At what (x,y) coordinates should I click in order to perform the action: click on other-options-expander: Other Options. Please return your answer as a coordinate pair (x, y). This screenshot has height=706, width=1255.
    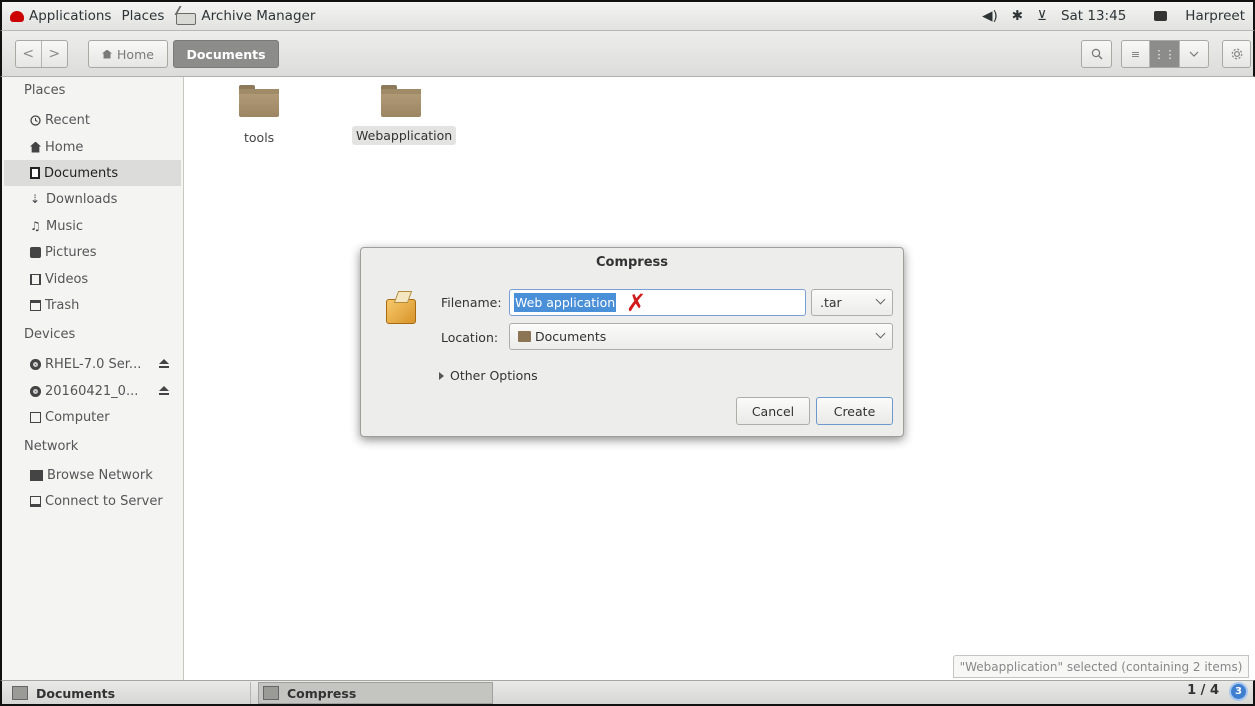
    Looking at the image, I should click on (488, 375).